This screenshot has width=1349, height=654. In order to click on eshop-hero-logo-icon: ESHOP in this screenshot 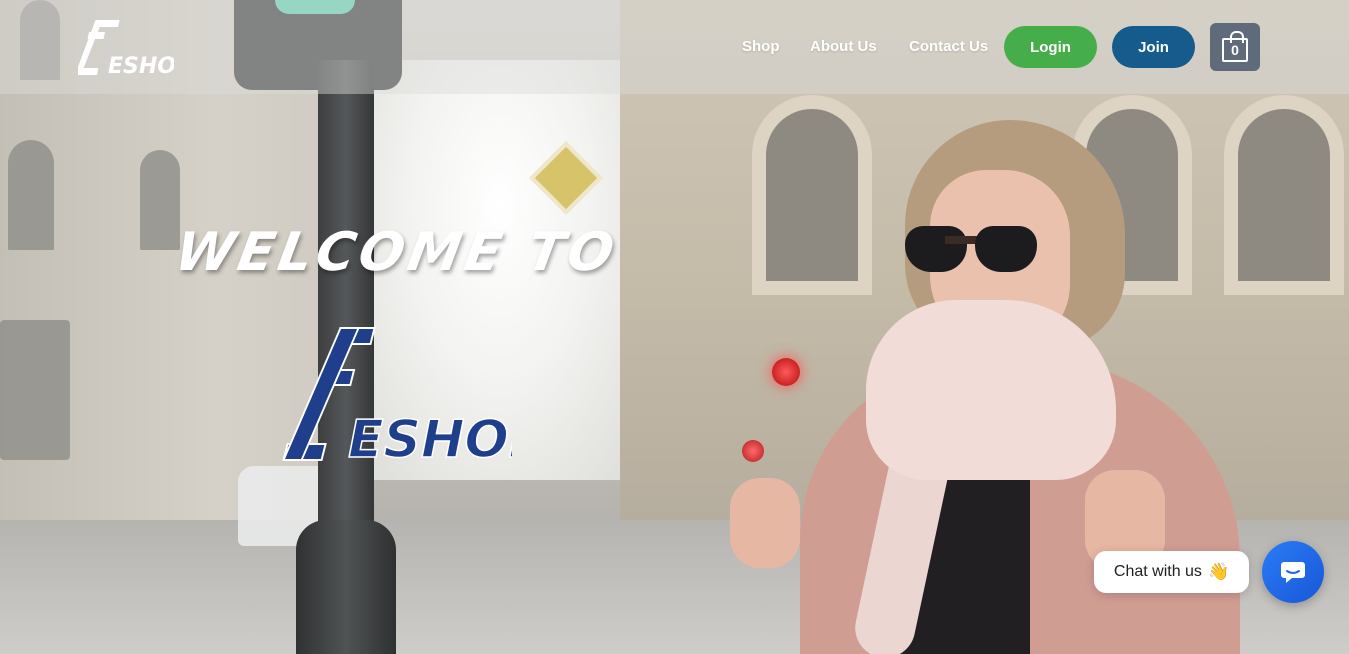, I will do `click(415, 399)`.